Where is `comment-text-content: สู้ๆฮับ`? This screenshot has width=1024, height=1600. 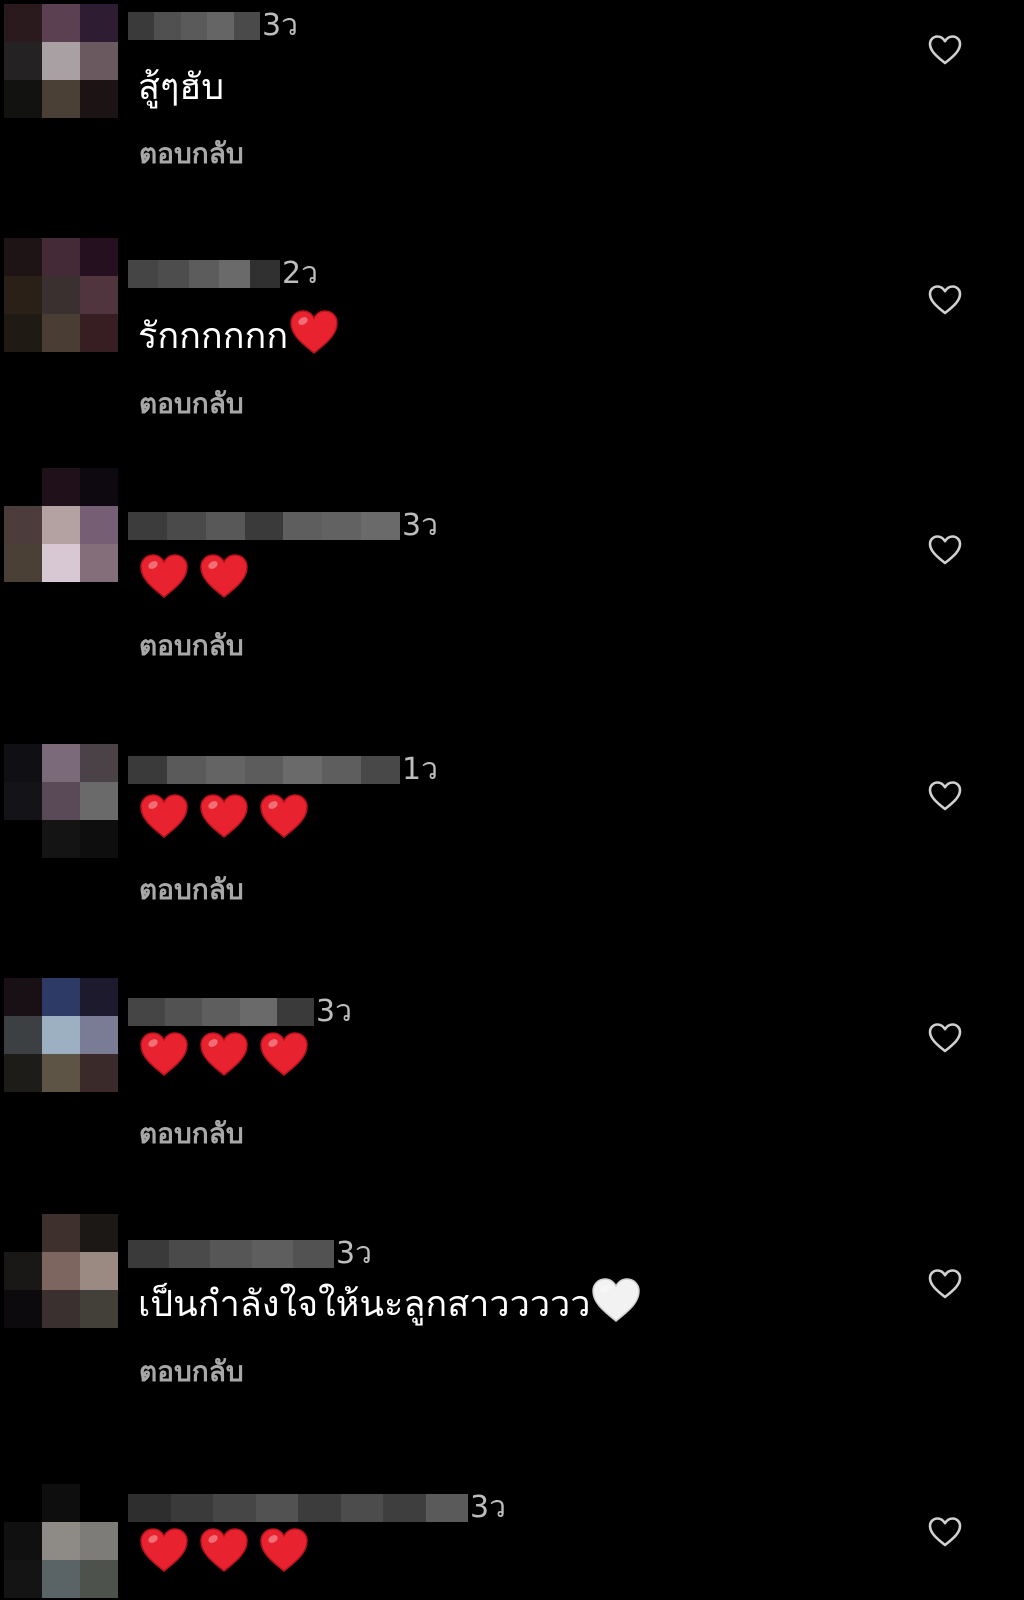
comment-text-content: สู้ๆฮับ is located at coordinates (181, 87).